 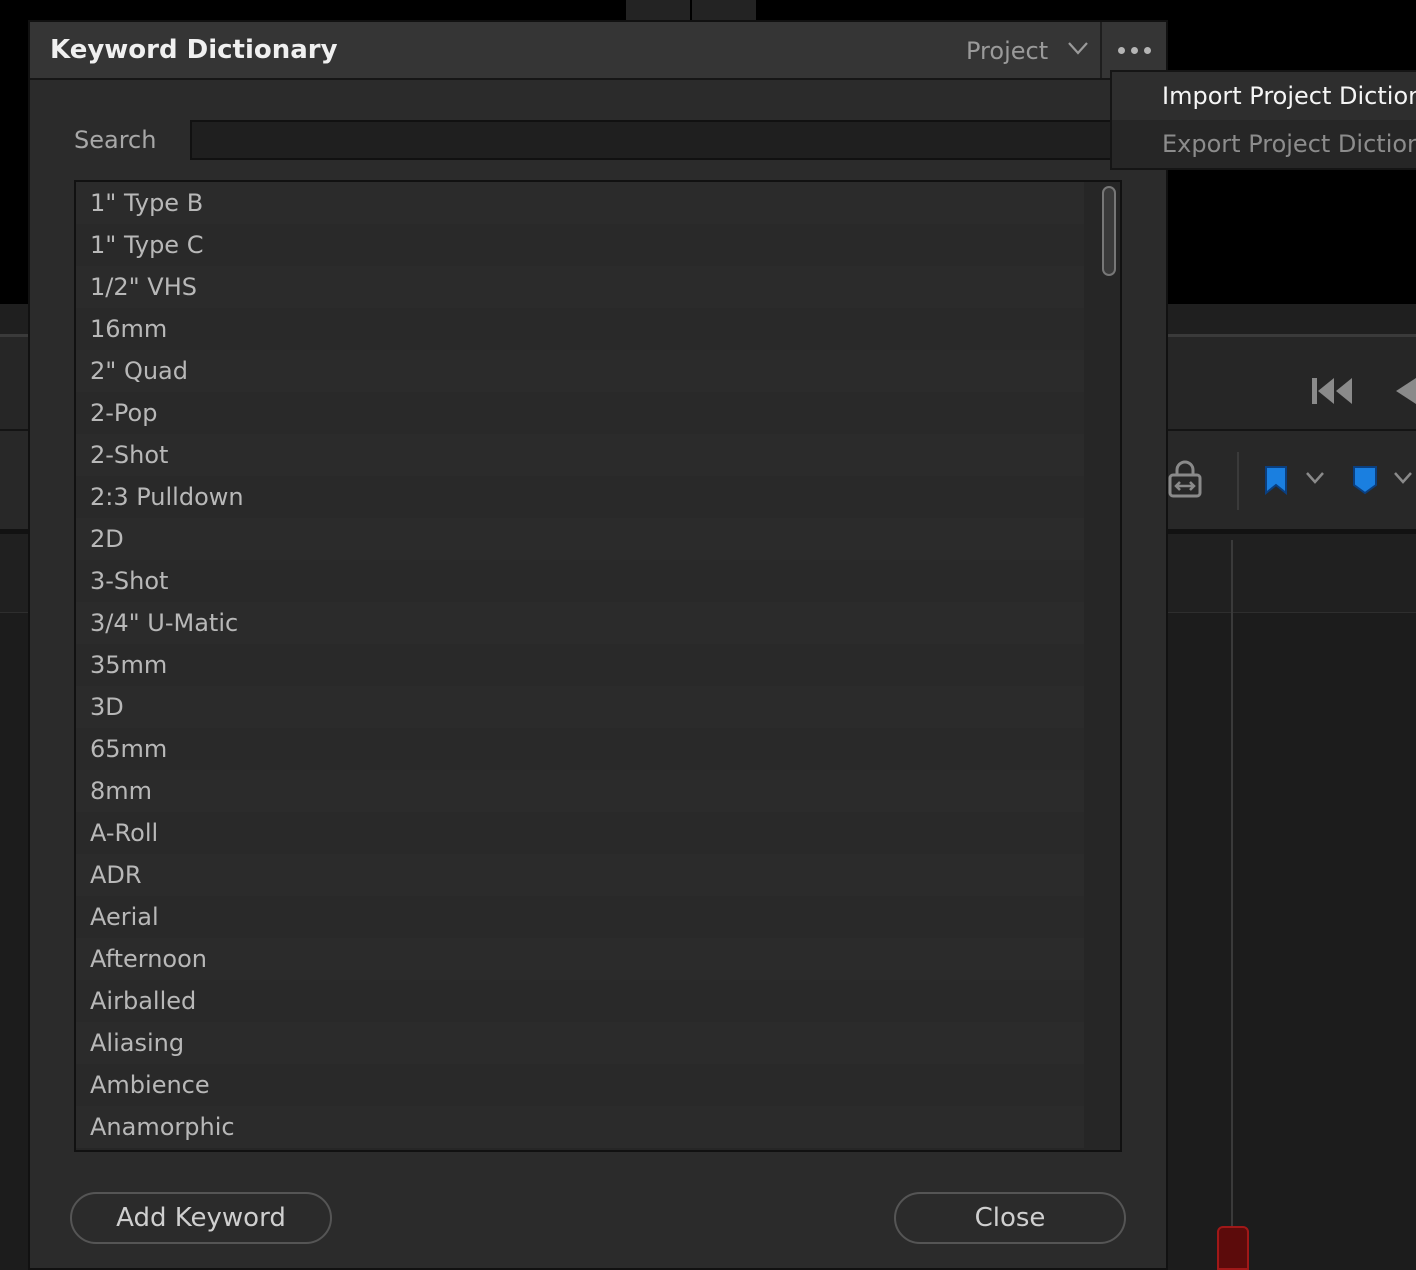 What do you see at coordinates (580, 539) in the screenshot?
I see `list-item: 2D` at bounding box center [580, 539].